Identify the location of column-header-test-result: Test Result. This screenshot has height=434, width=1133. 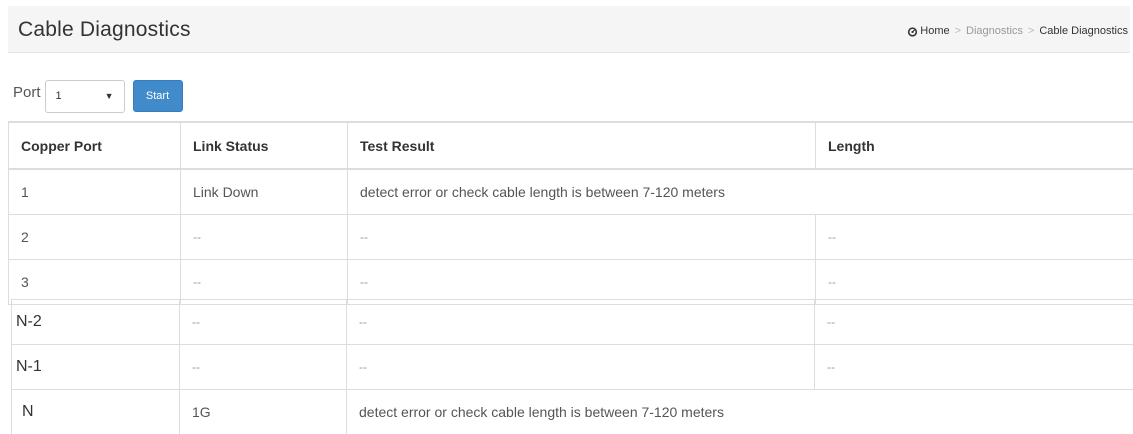
(582, 145).